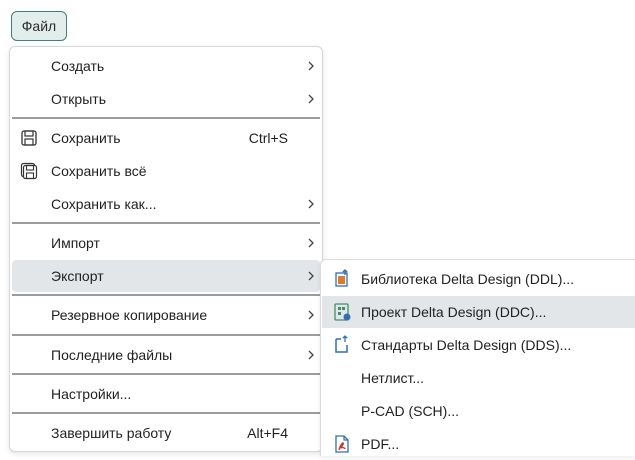  What do you see at coordinates (341, 344) in the screenshot?
I see `standards-export-icon` at bounding box center [341, 344].